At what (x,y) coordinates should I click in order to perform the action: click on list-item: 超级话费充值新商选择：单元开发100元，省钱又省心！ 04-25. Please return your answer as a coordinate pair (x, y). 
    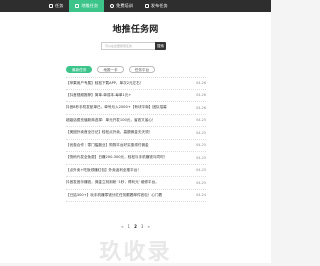
    Looking at the image, I should click on (136, 121).